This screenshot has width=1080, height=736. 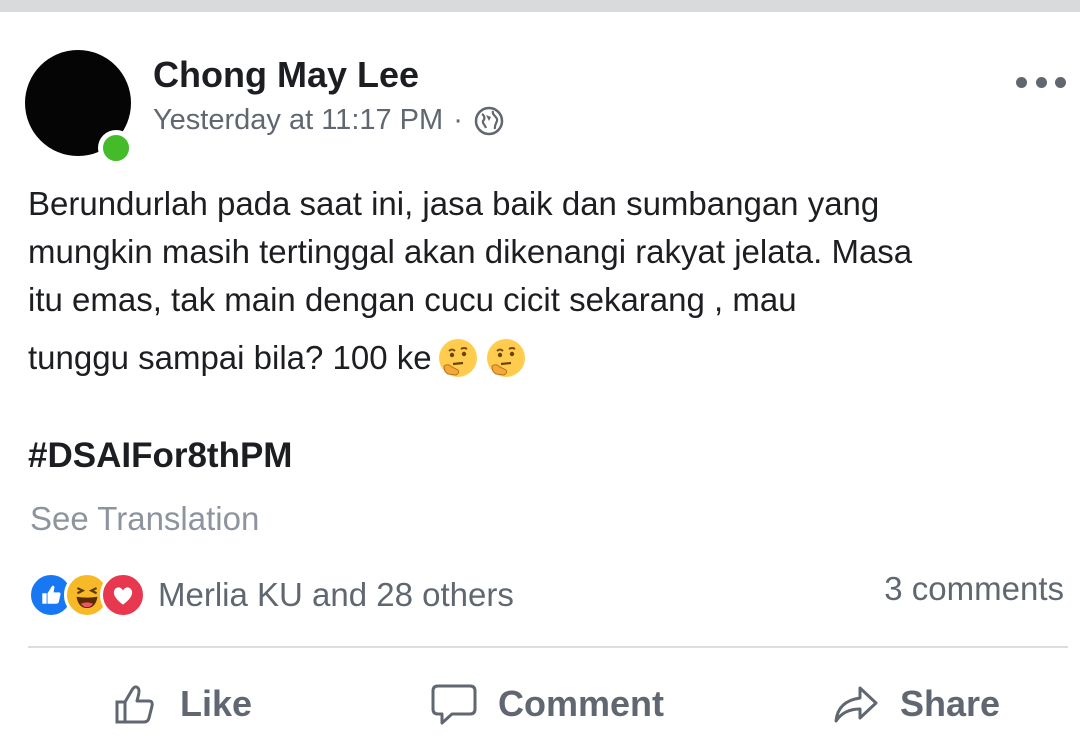 What do you see at coordinates (856, 704) in the screenshot?
I see `share-arrow-icon` at bounding box center [856, 704].